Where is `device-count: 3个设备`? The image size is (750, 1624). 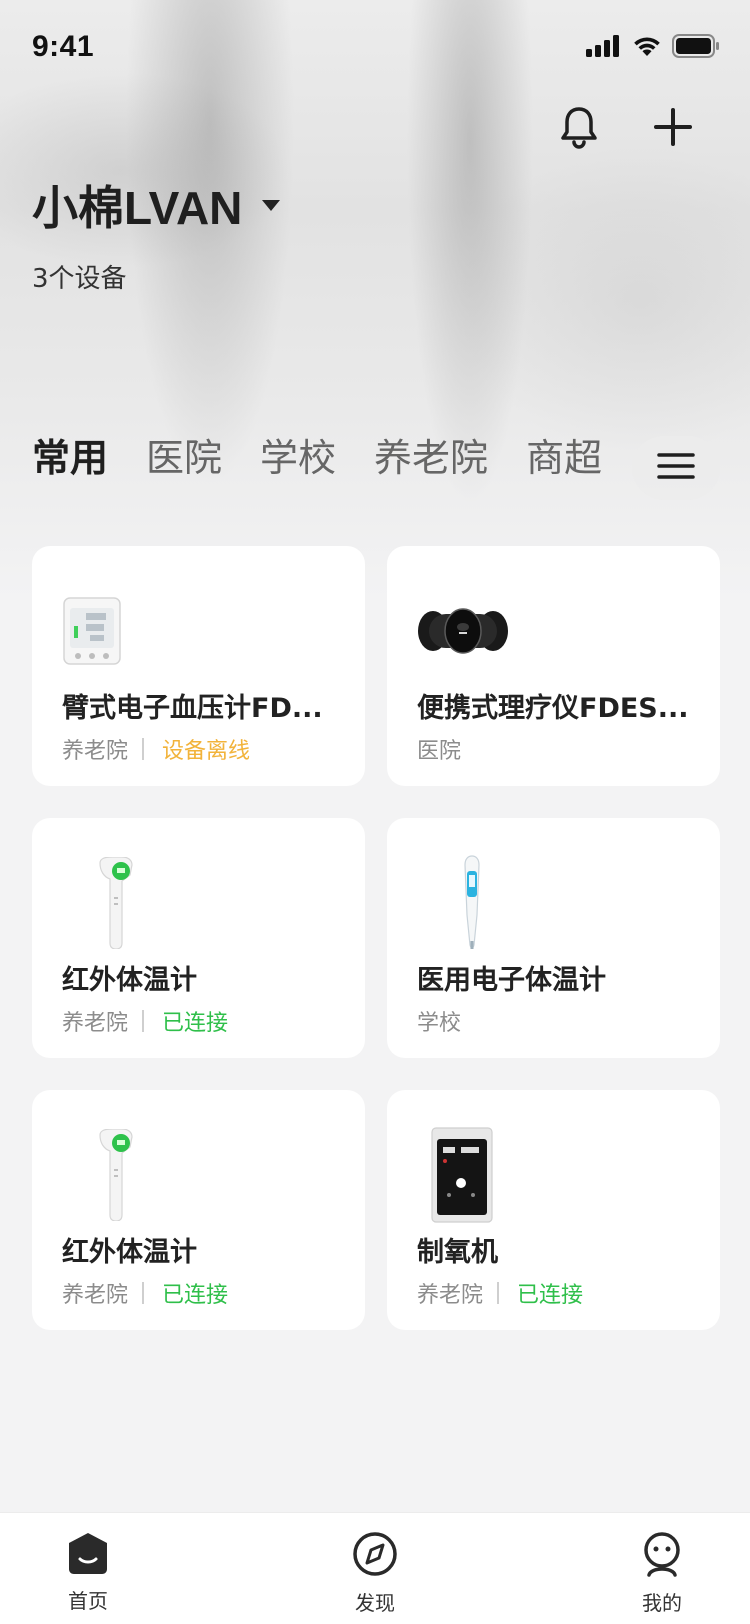 device-count: 3个设备 is located at coordinates (79, 279).